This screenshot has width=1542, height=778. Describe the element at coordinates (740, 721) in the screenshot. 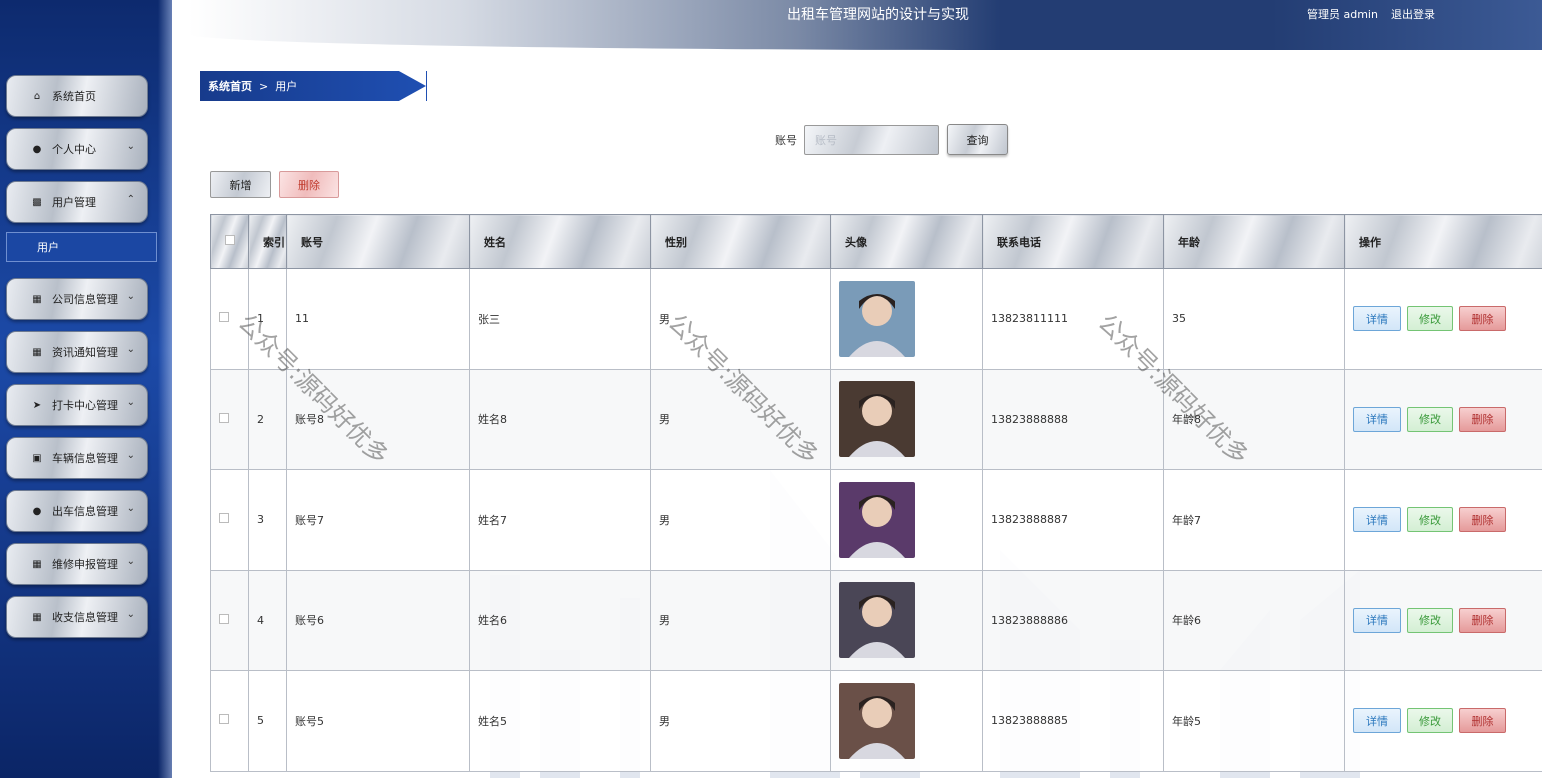

I see `cell-gender: 男` at that location.